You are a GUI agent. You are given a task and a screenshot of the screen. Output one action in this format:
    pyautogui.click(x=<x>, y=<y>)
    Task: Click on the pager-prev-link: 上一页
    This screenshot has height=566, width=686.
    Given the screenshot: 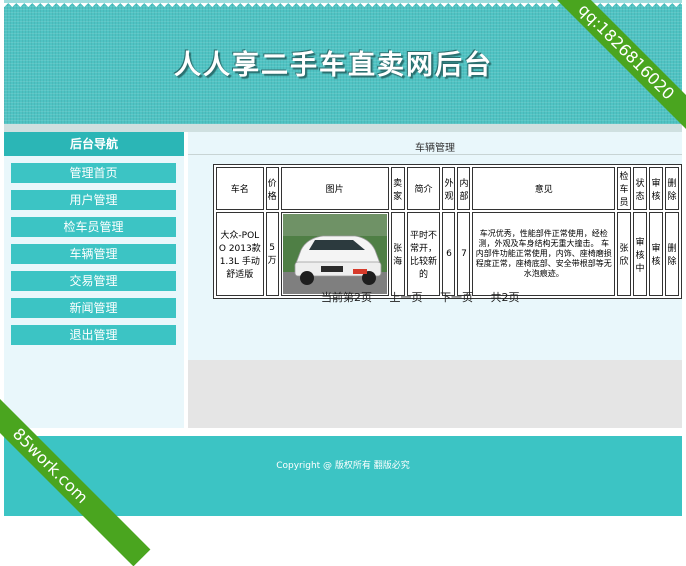 What is the action you would take?
    pyautogui.click(x=406, y=297)
    